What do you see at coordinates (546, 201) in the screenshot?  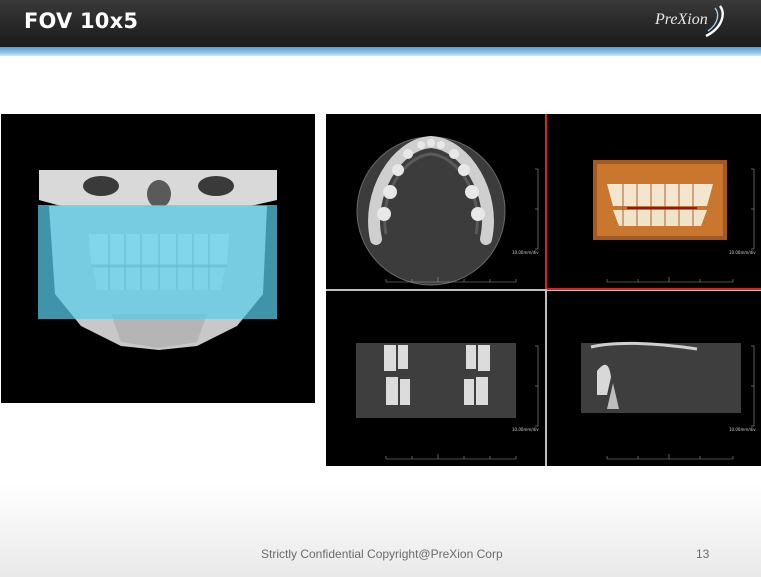 I see `active-viewport-border-left` at bounding box center [546, 201].